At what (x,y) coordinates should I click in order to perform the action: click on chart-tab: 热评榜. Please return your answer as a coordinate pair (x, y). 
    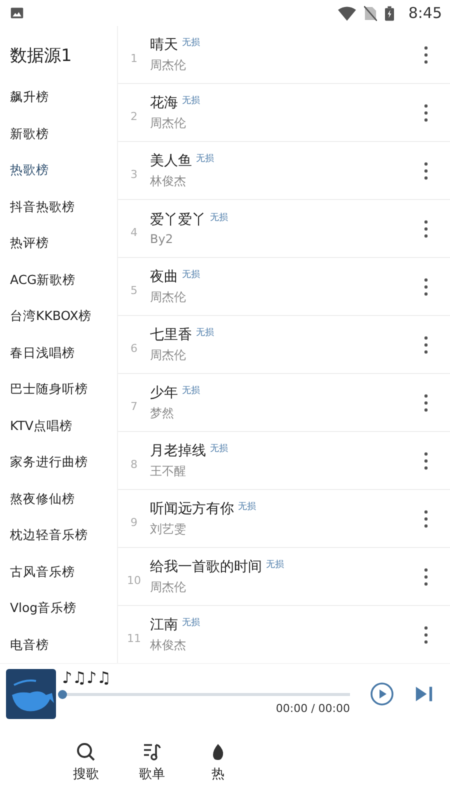
    Looking at the image, I should click on (29, 243).